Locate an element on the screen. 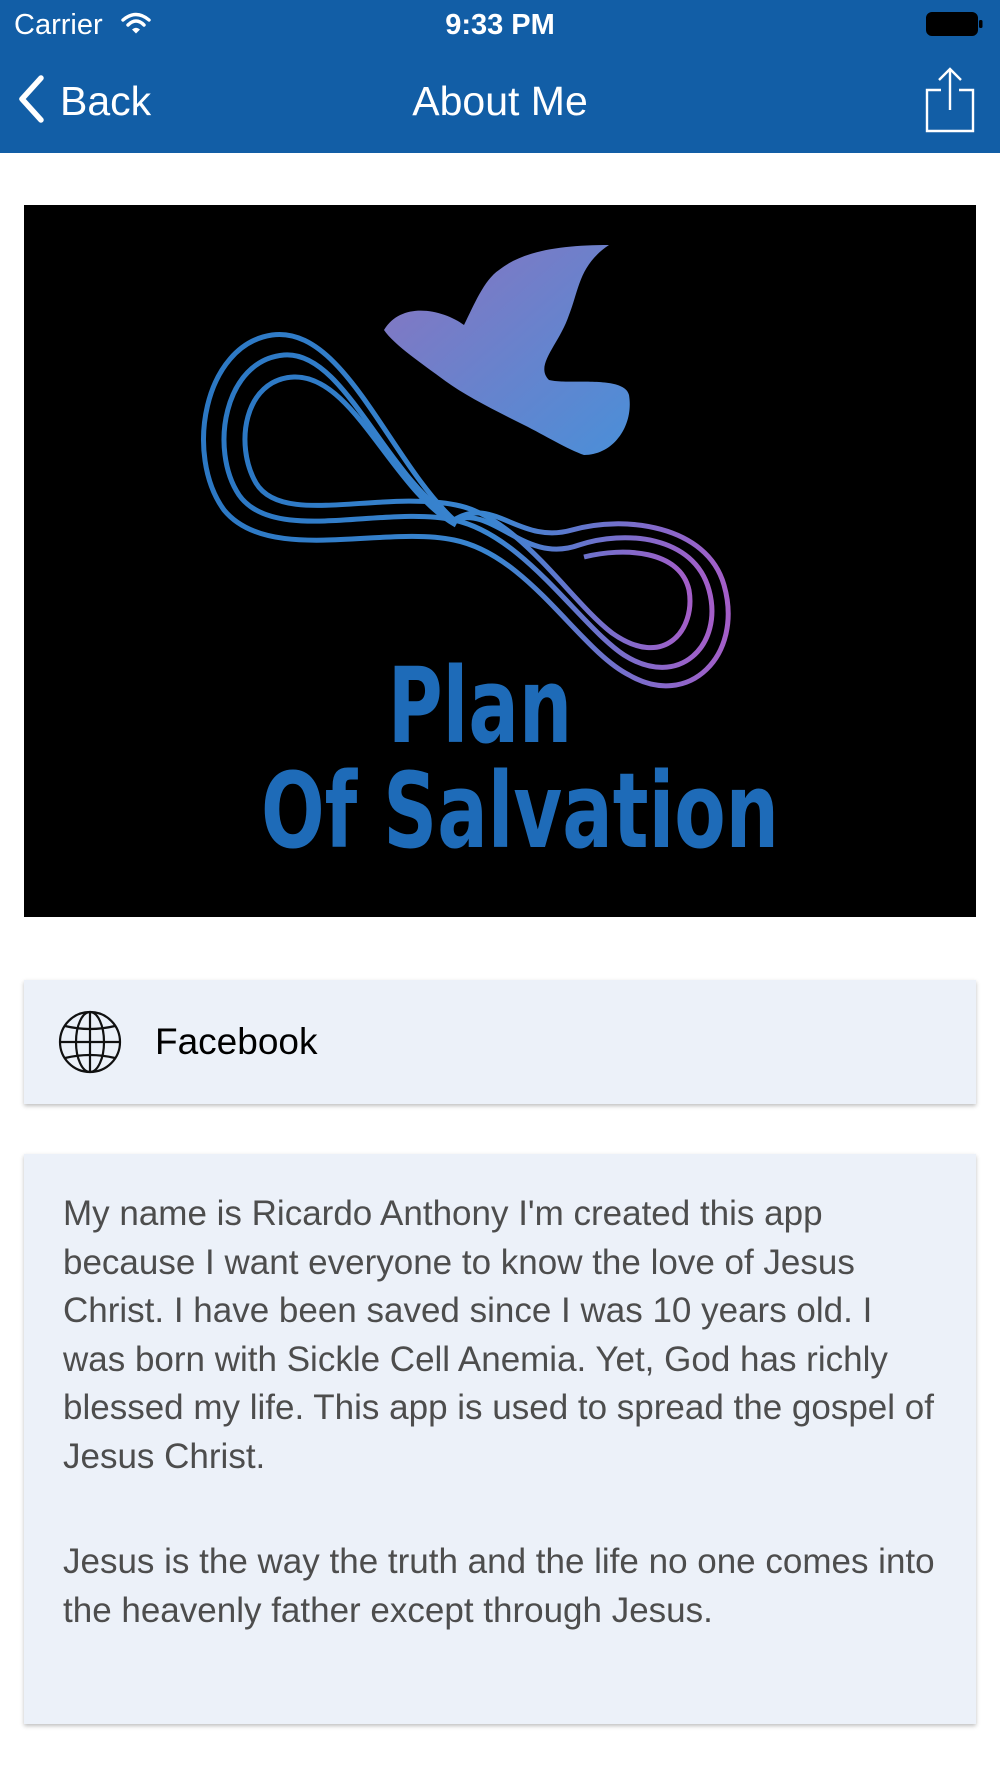 Image resolution: width=1000 pixels, height=1778 pixels. header: Carrier 9:33 PM Back About Me is located at coordinates (500, 76).